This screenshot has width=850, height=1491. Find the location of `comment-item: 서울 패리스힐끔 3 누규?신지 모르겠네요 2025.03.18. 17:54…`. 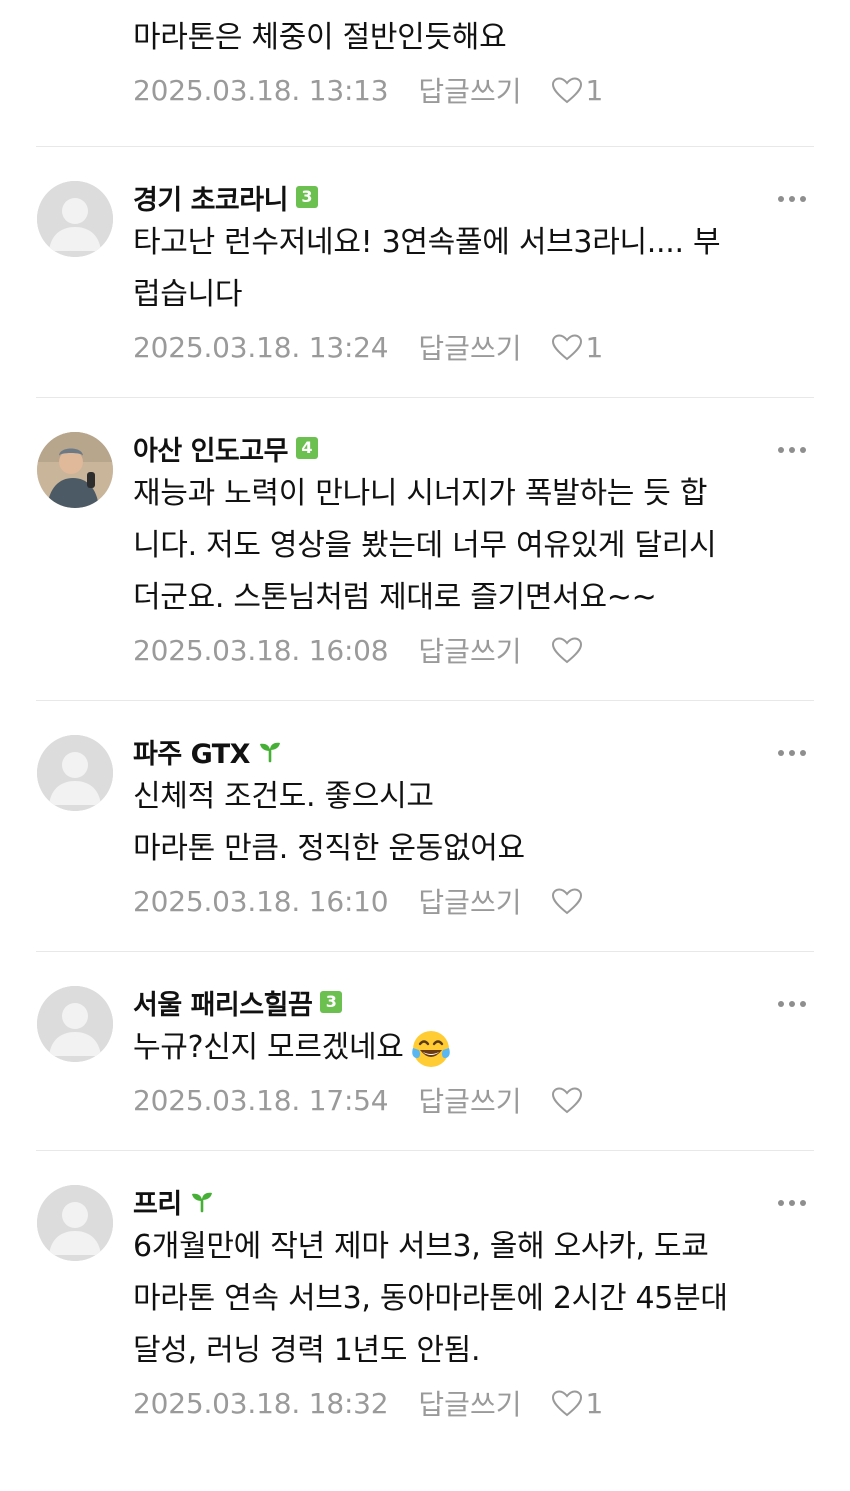

comment-item: 서울 패리스힐끔 3 누규?신지 모르겠네요 2025.03.18. 17:54… is located at coordinates (425, 1039).